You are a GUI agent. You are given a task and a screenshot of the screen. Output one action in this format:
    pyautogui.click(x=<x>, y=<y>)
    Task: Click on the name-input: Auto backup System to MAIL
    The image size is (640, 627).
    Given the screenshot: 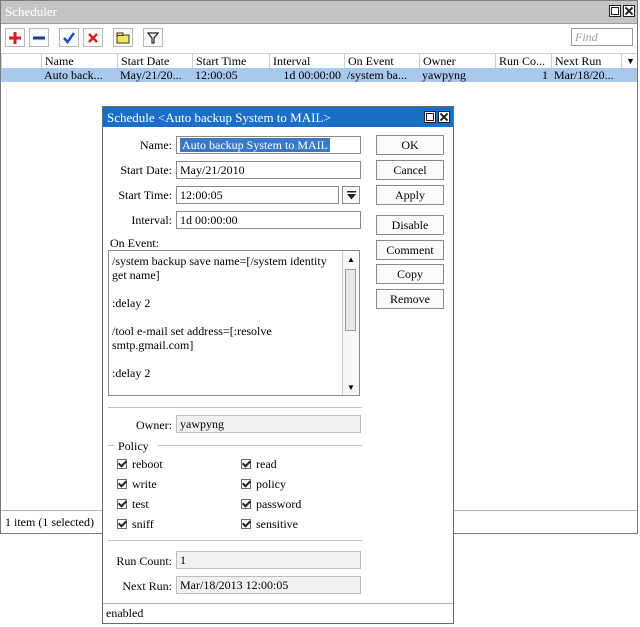 What is the action you would take?
    pyautogui.click(x=268, y=145)
    